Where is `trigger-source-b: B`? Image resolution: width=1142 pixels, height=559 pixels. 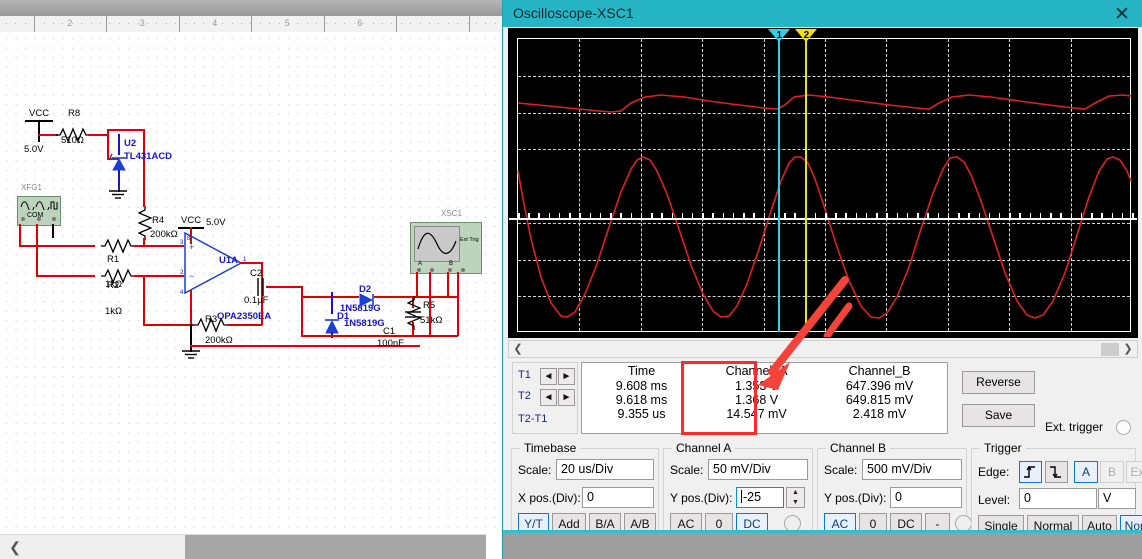
trigger-source-b: B is located at coordinates (1112, 472).